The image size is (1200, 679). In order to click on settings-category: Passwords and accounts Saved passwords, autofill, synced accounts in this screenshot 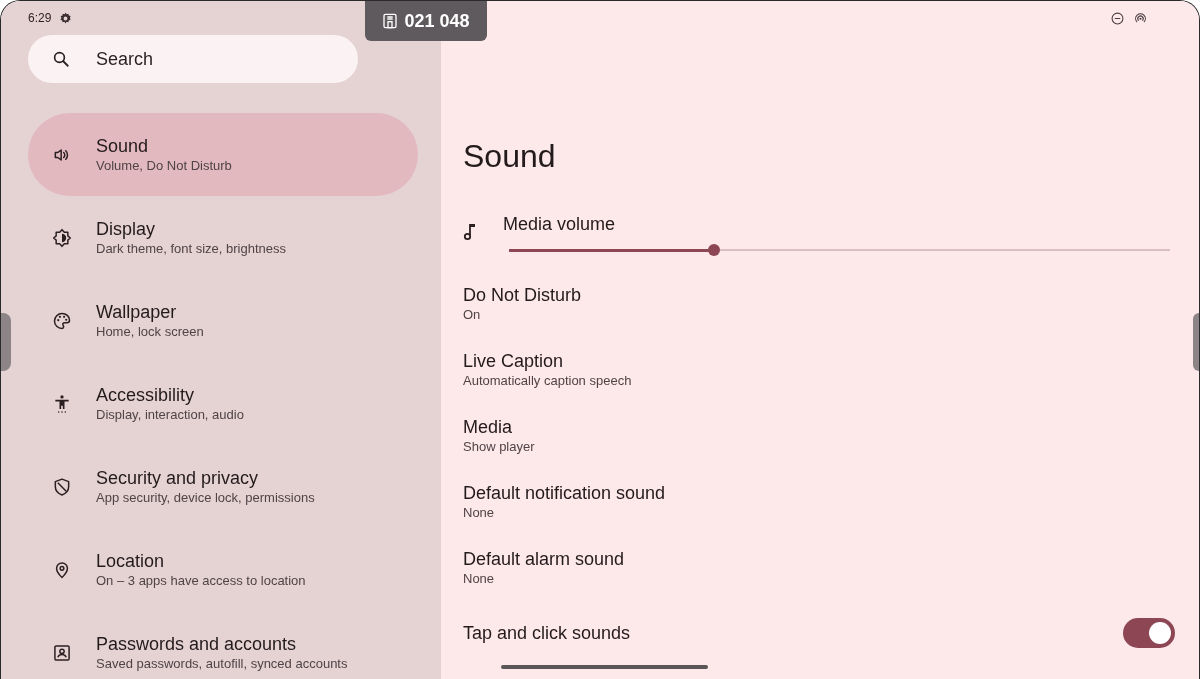, I will do `click(223, 645)`.